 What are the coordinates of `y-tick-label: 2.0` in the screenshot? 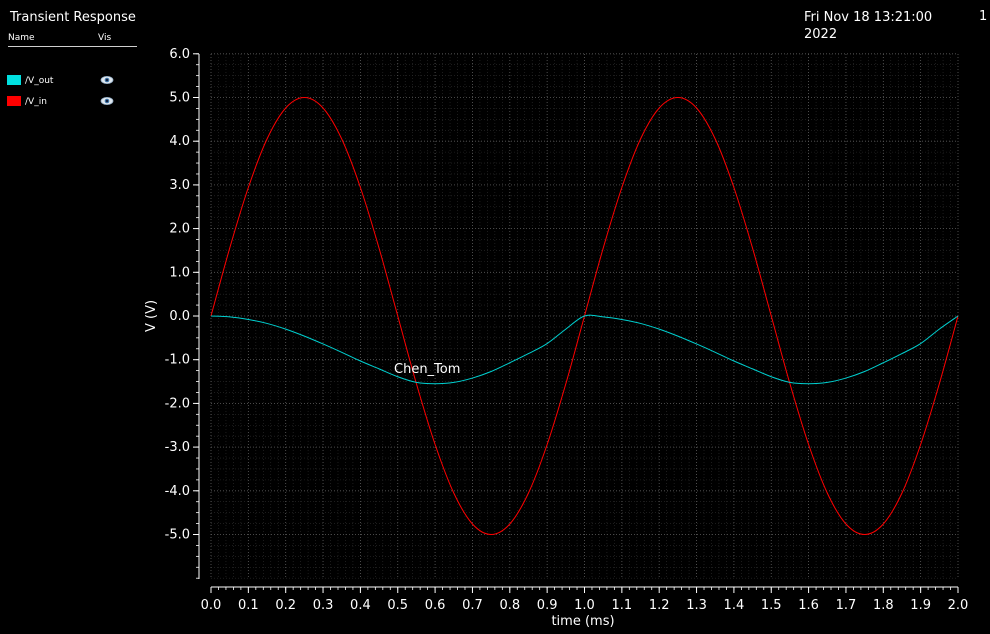 It's located at (179, 229).